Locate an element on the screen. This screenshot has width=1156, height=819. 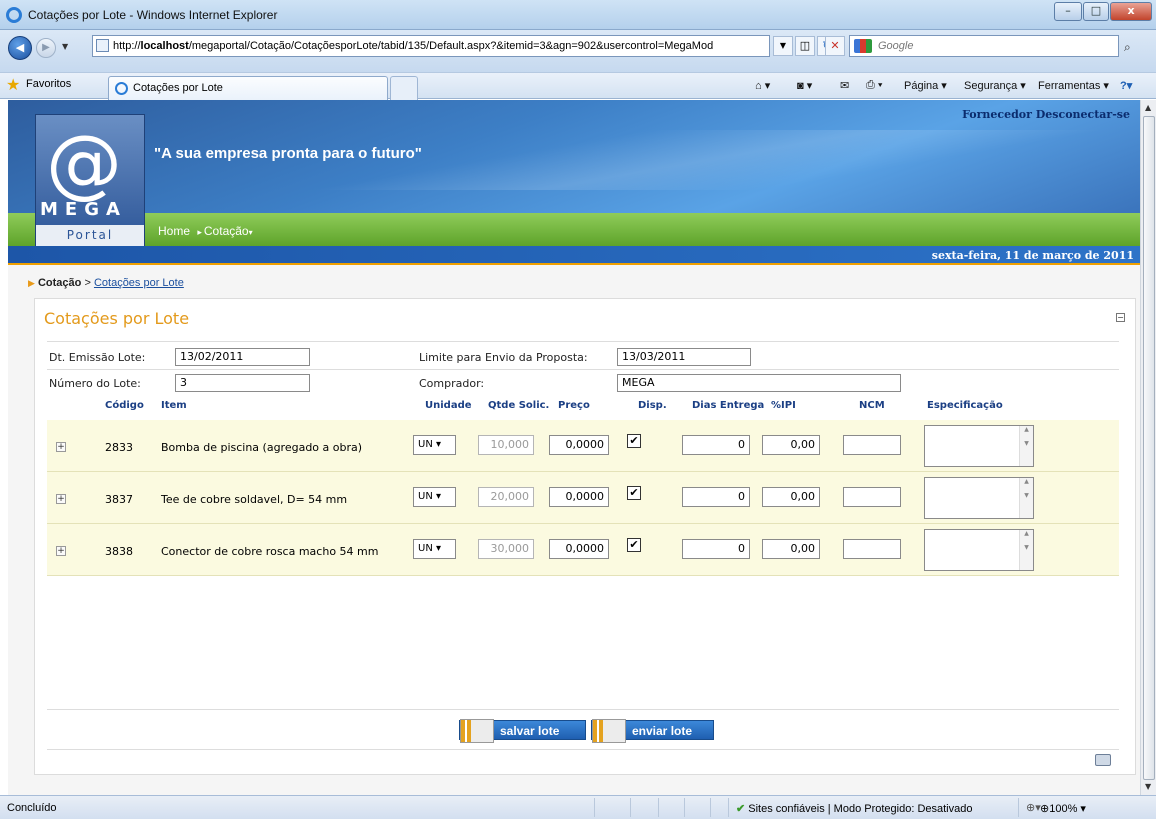
history-dropdown-icon: ▼ is located at coordinates (65, 46).